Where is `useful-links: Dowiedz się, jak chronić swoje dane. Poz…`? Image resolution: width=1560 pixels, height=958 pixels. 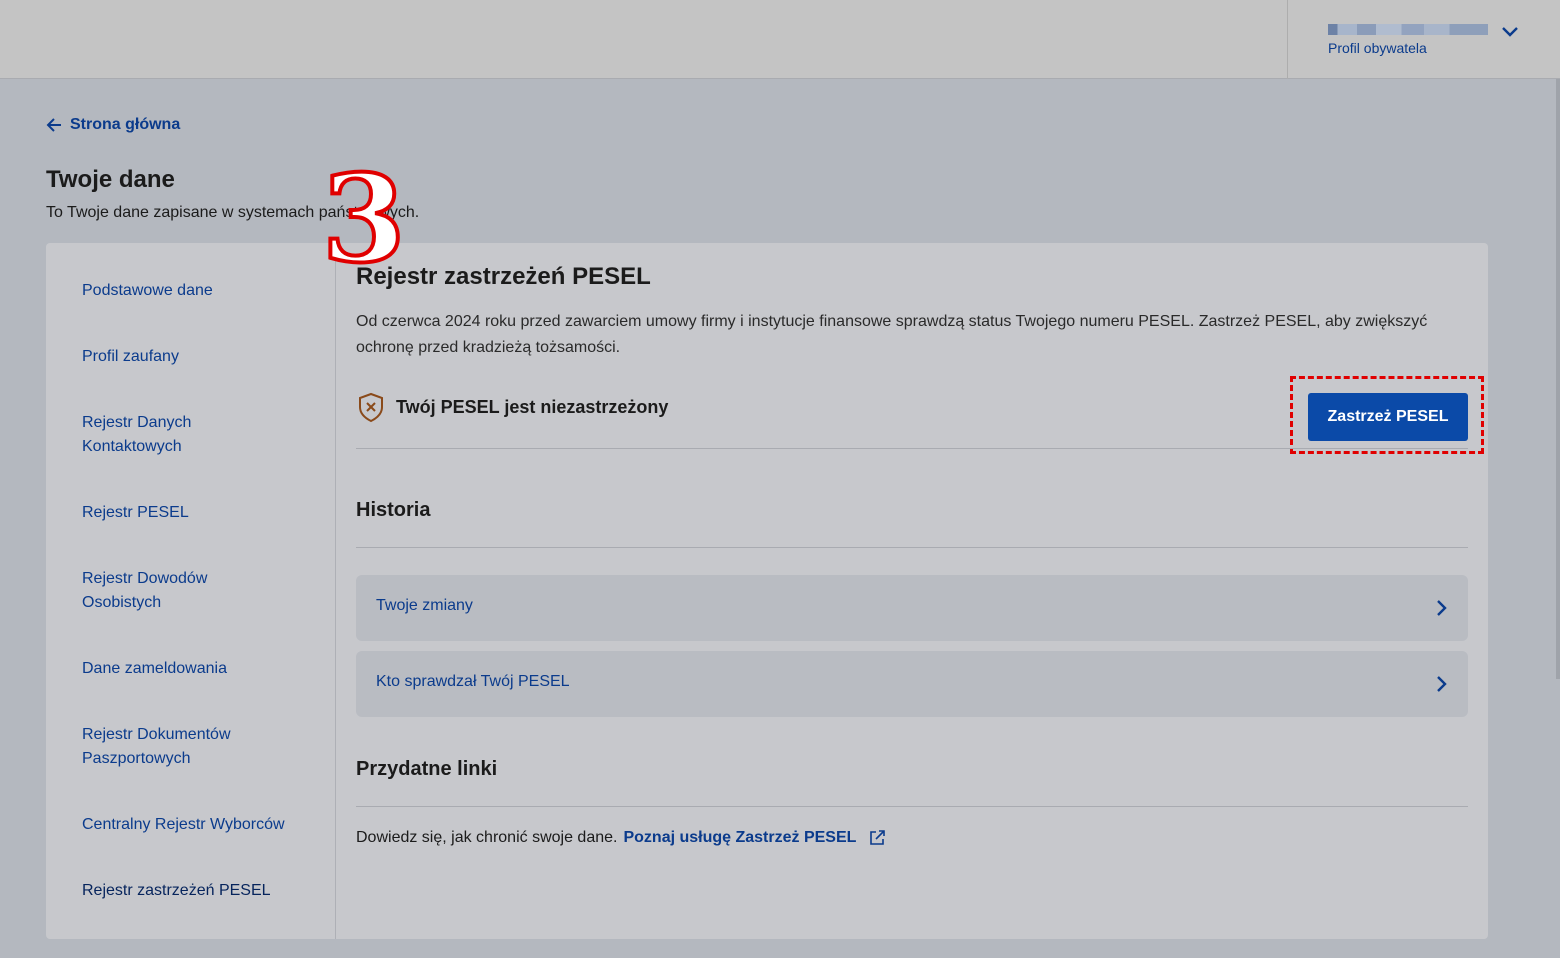 useful-links: Dowiedz się, jak chronić swoje dane. Poz… is located at coordinates (621, 838).